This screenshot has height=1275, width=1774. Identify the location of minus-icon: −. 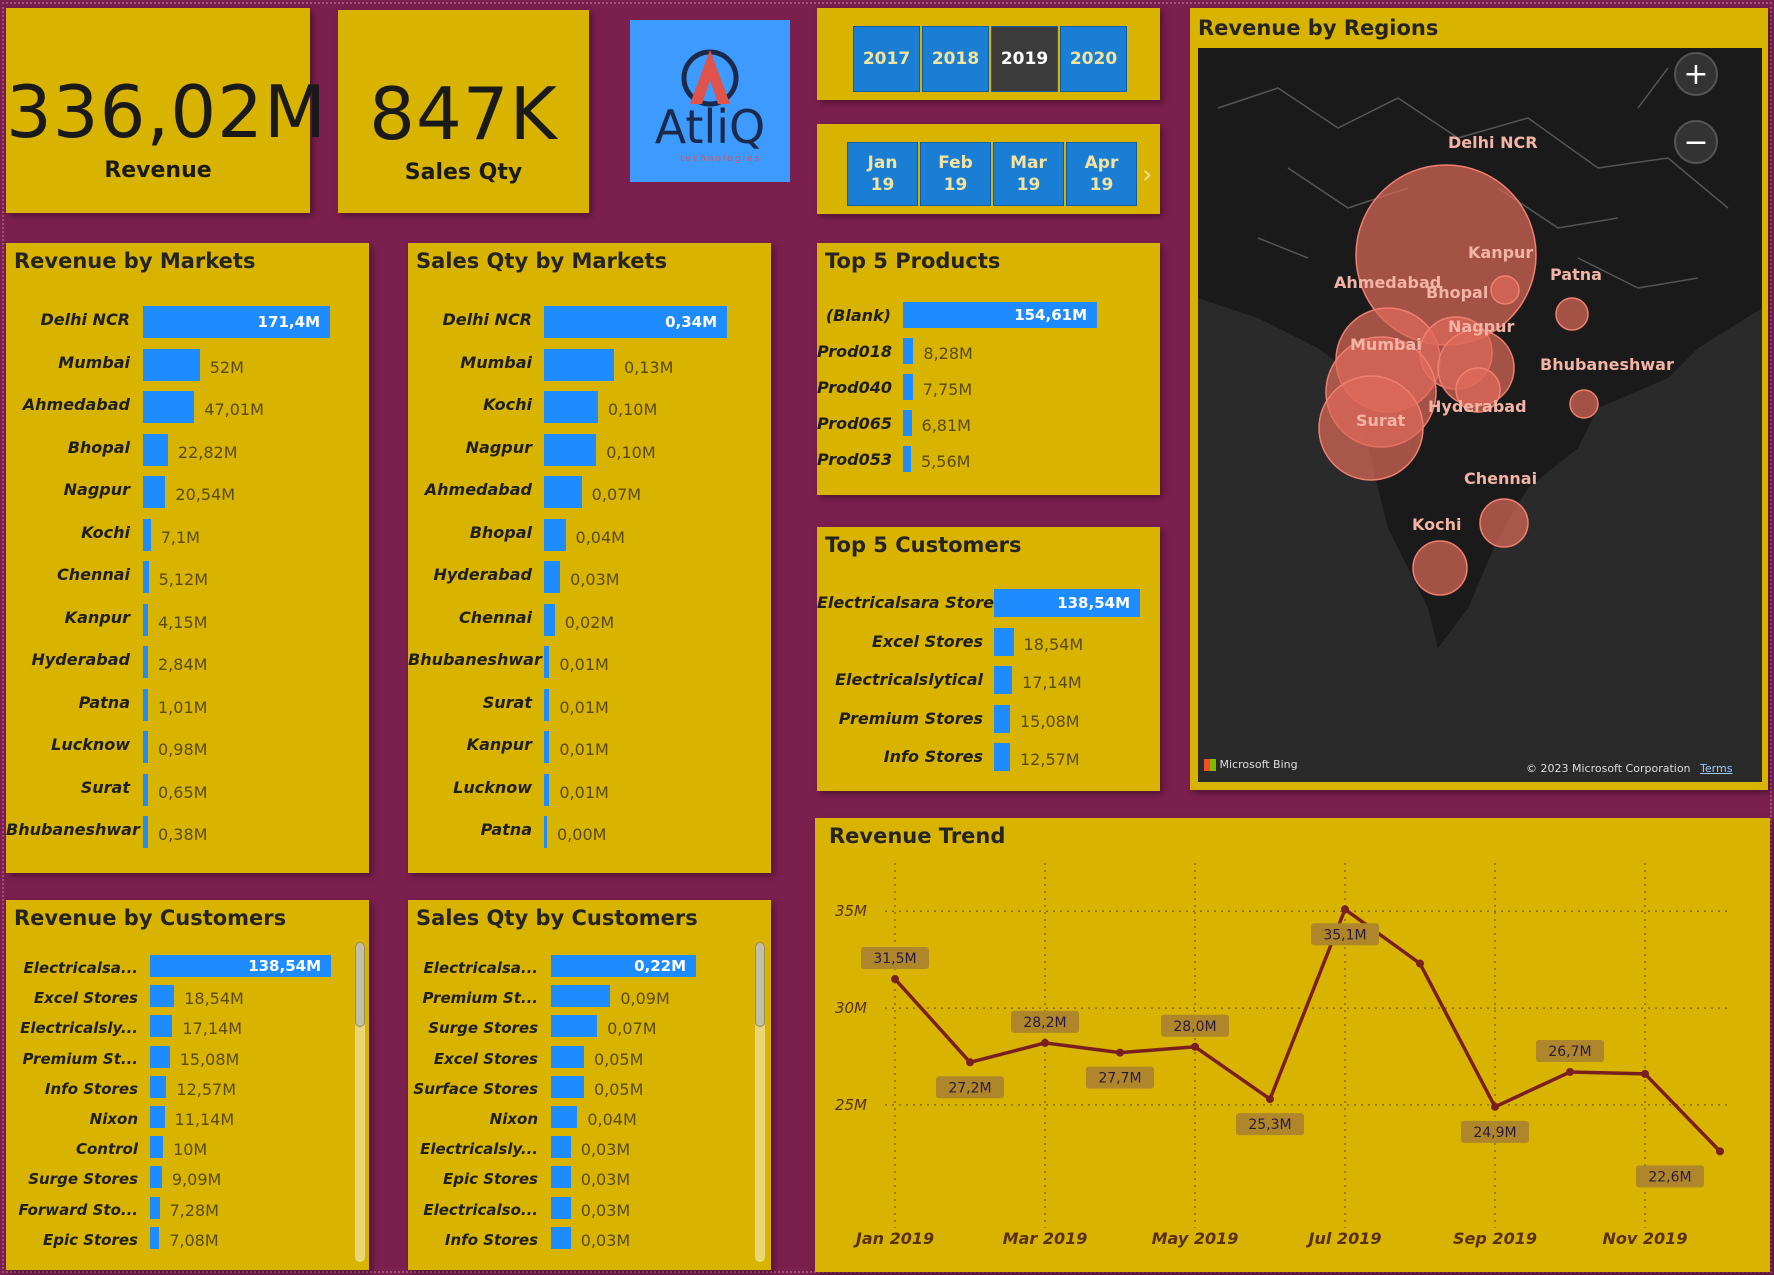
(1696, 142).